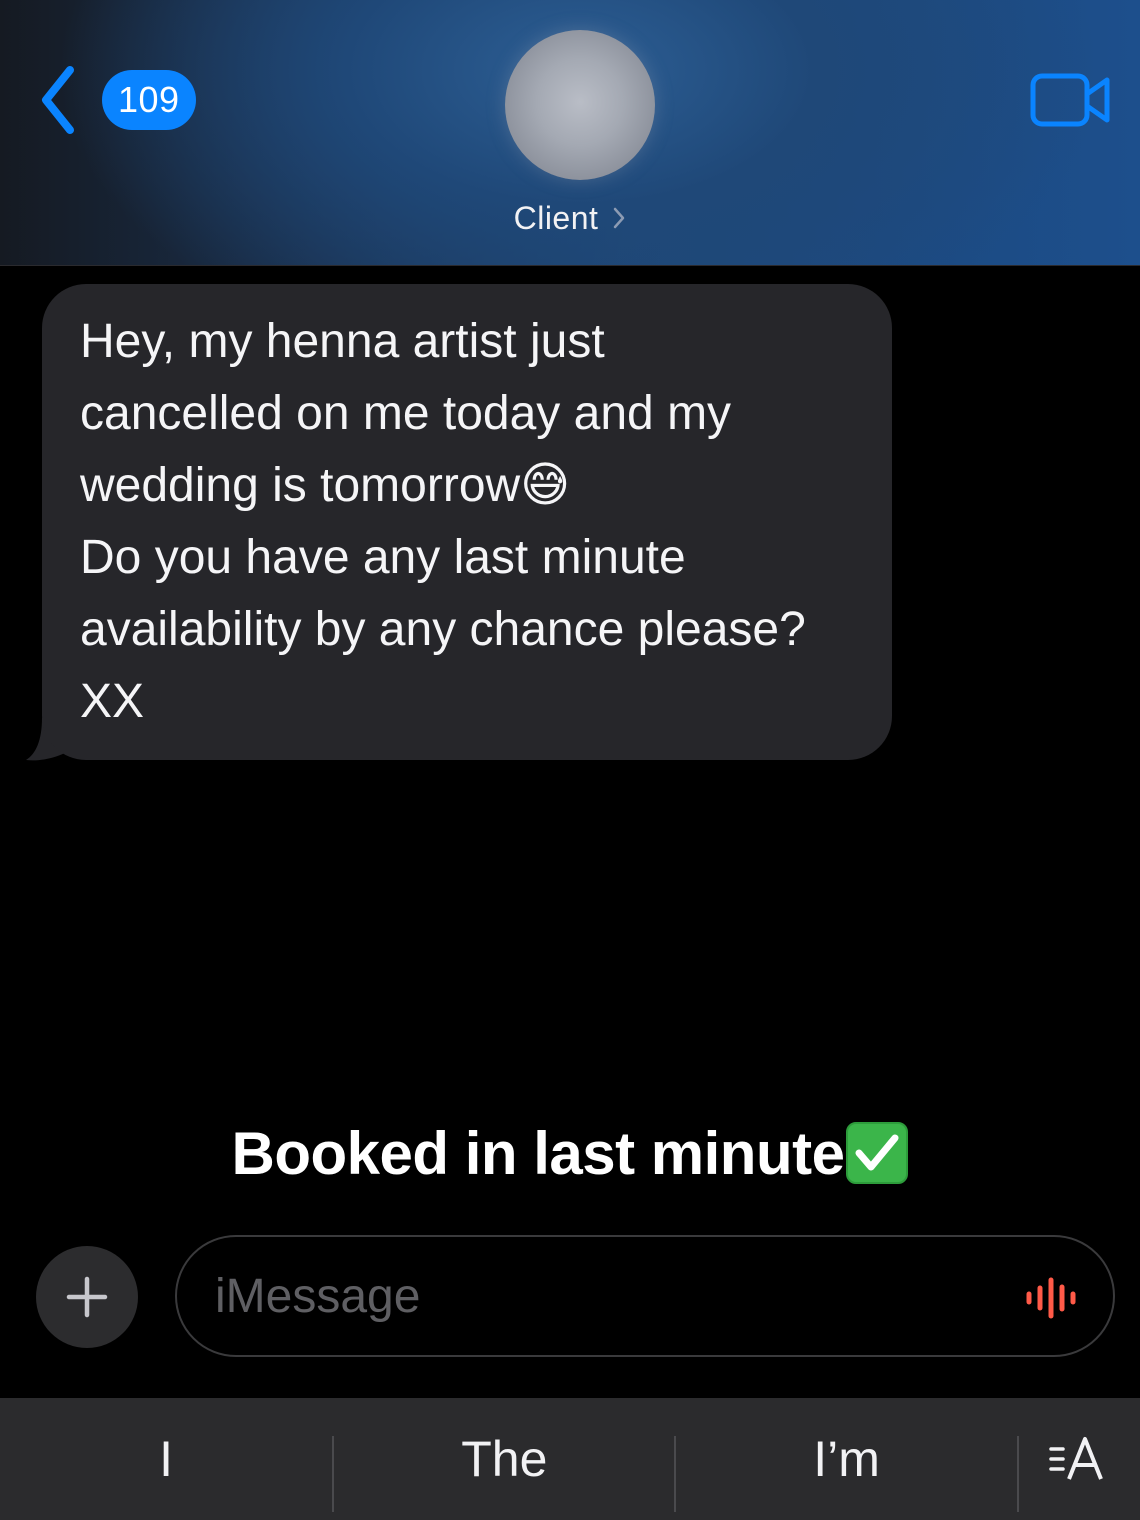 This screenshot has height=1520, width=1140. Describe the element at coordinates (166, 1459) in the screenshot. I see `suggestion-1: I` at that location.